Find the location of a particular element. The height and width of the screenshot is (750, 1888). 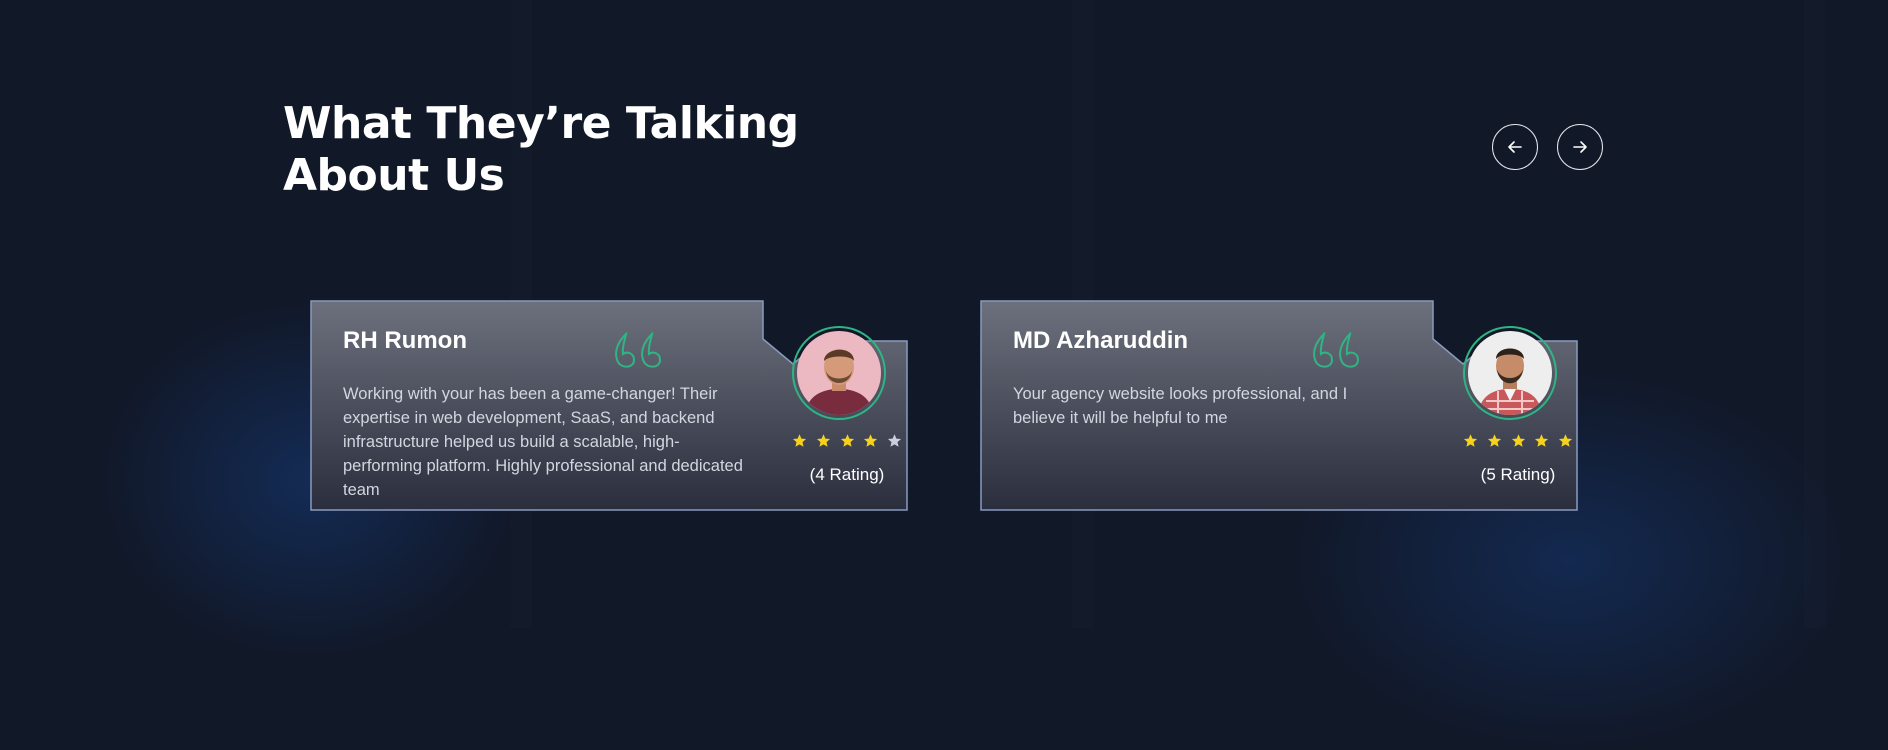

next-button is located at coordinates (1580, 147).